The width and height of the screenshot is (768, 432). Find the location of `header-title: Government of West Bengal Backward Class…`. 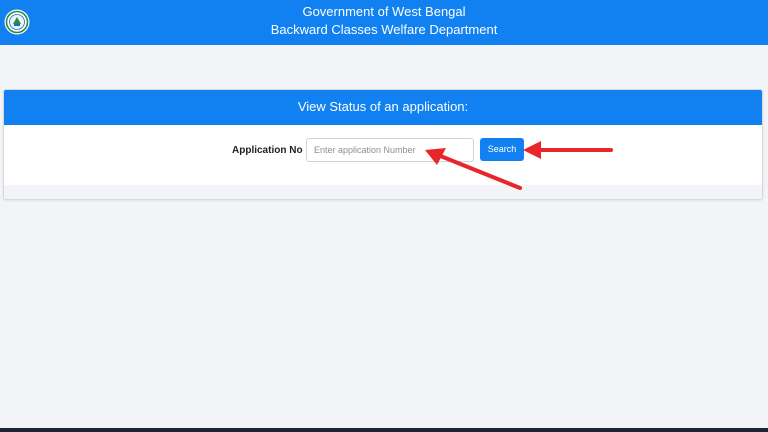

header-title: Government of West Bengal Backward Class… is located at coordinates (384, 21).